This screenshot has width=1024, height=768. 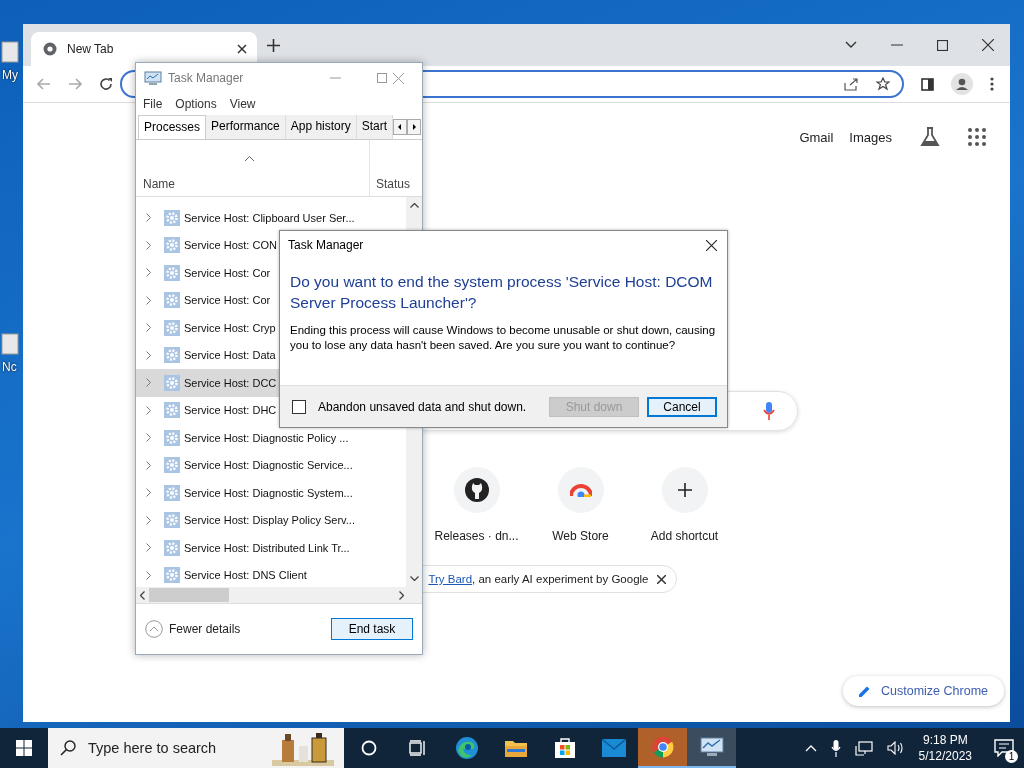 What do you see at coordinates (503, 338) in the screenshot?
I see `dialog-message: Ending this process will cause Windows to become unusable or shut down, causing you to lose any data hasn't been saved. Are you sure you want to continue?` at bounding box center [503, 338].